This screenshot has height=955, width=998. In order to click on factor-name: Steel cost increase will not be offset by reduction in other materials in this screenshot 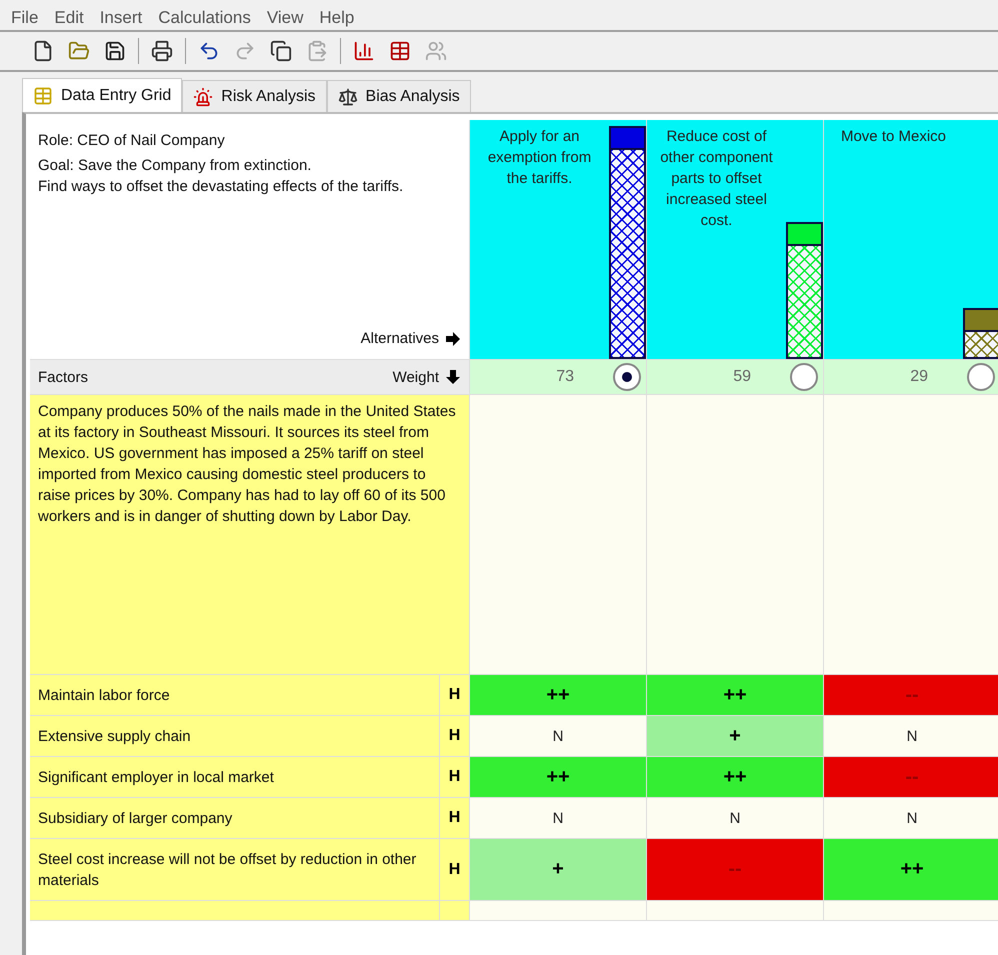, I will do `click(228, 870)`.